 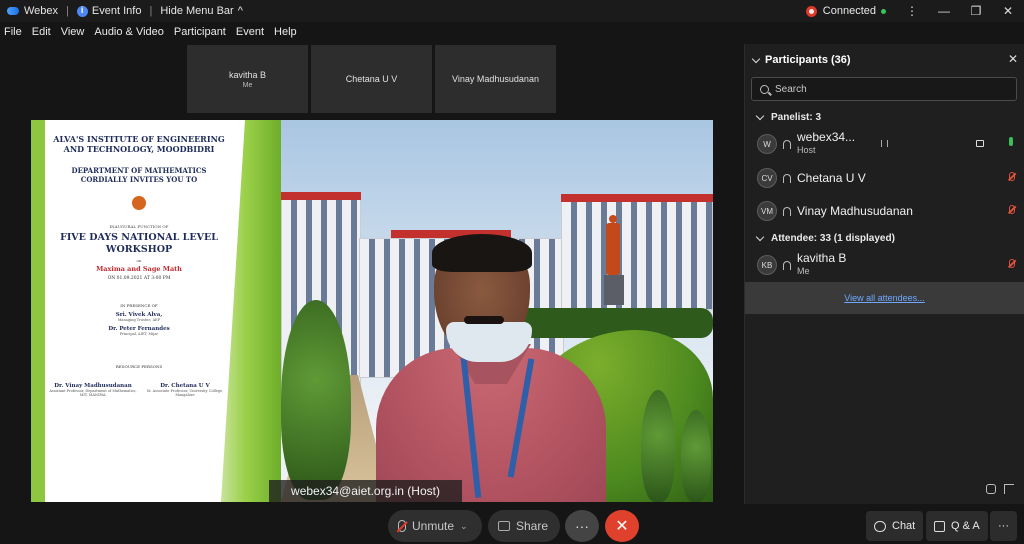 What do you see at coordinates (285, 34) in the screenshot?
I see `menu-help: Help` at bounding box center [285, 34].